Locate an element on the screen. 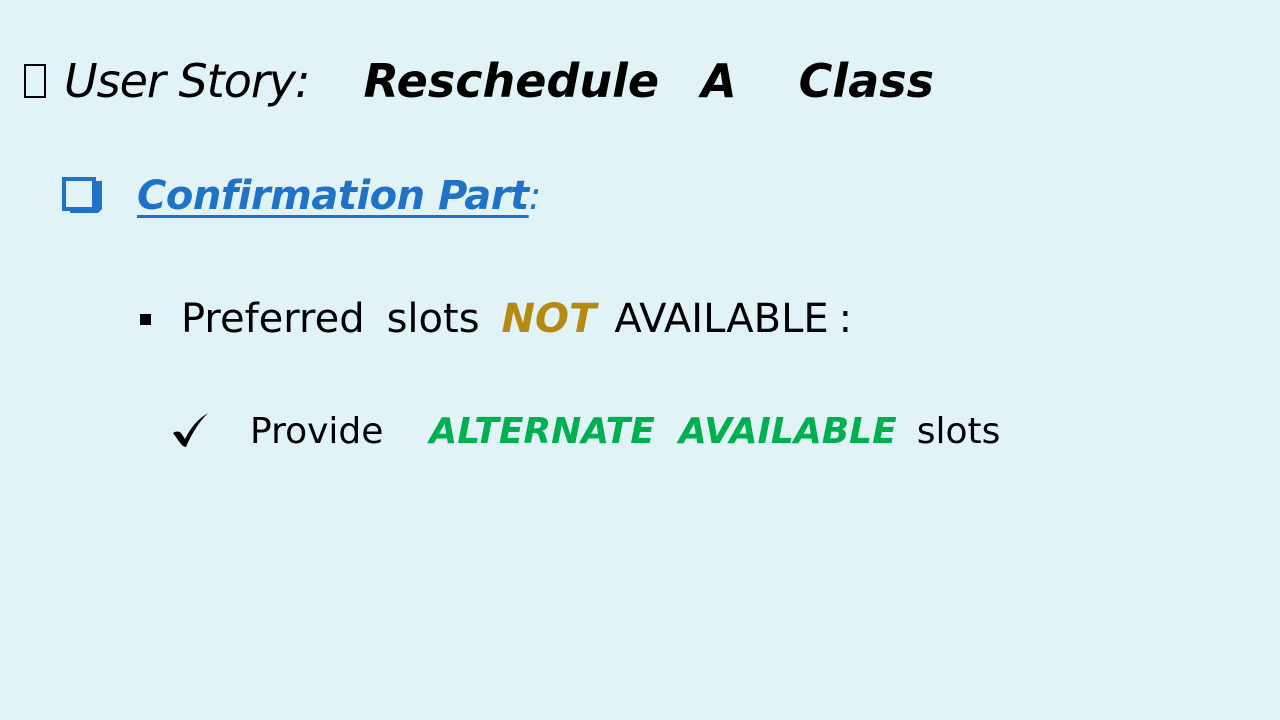 Image resolution: width=1280 pixels, height=720 pixels. sub-emphasis-available: AVAILABLE is located at coordinates (787, 431).